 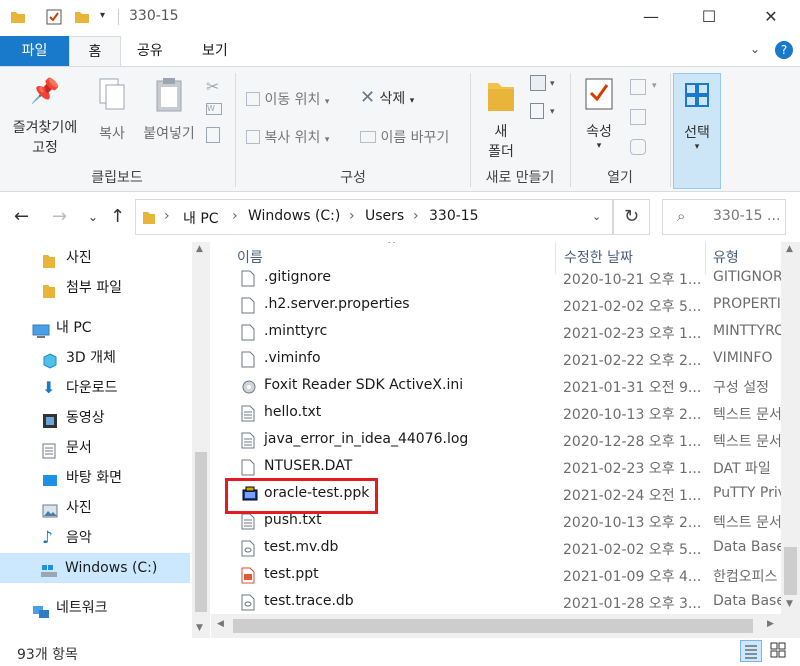 I want to click on close-button: ✕, so click(x=771, y=17).